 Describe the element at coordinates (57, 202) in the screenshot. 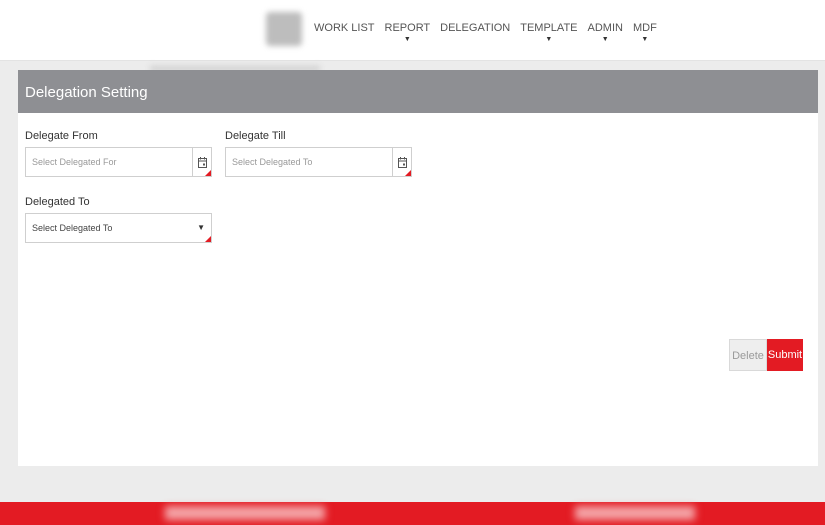

I see `delegated-to-label: Delegated To` at that location.